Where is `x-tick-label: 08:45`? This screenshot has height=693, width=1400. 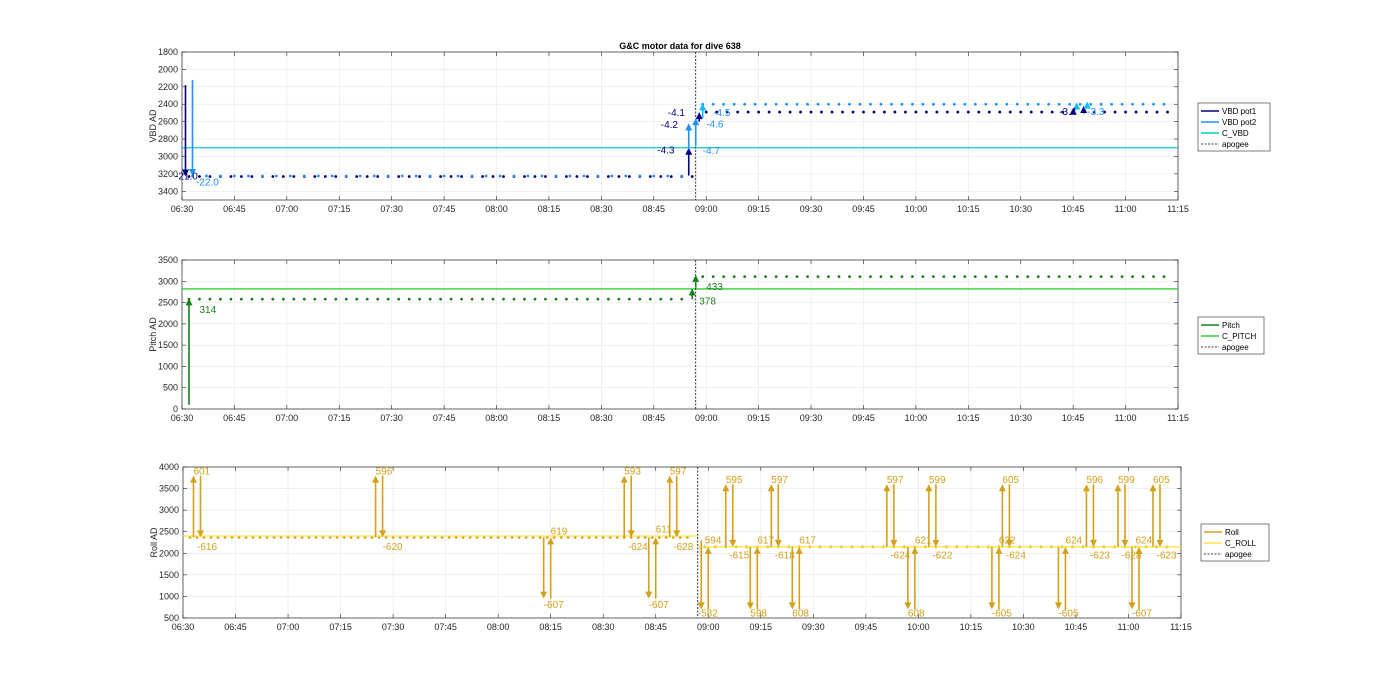
x-tick-label: 08:45 is located at coordinates (654, 209).